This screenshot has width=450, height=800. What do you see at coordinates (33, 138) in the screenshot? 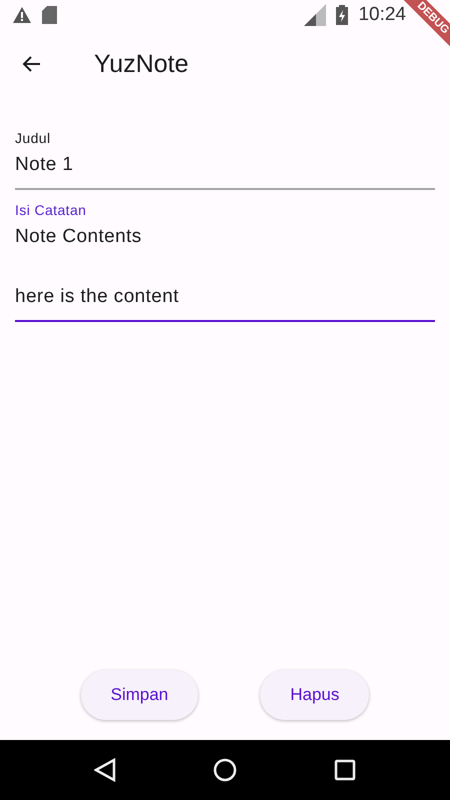
I see `field-label: Judul` at bounding box center [33, 138].